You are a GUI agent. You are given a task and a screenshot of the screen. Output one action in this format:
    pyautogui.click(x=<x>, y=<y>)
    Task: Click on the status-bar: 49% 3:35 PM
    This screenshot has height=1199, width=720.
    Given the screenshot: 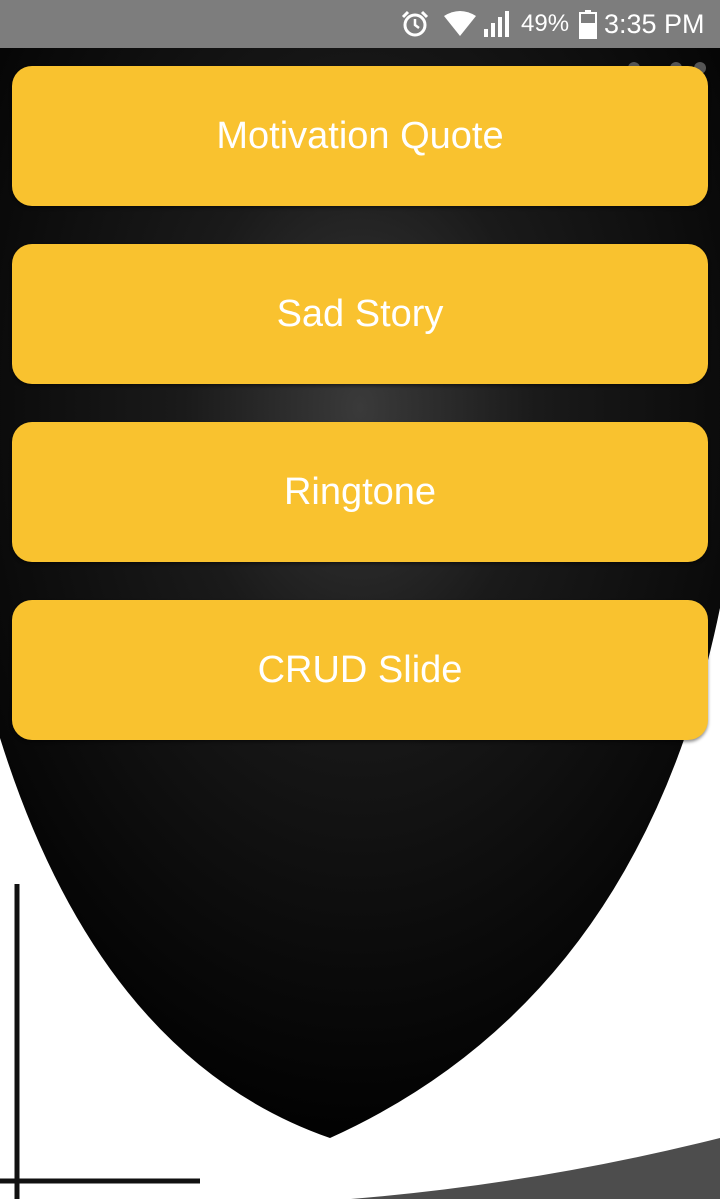 What is the action you would take?
    pyautogui.click(x=360, y=24)
    